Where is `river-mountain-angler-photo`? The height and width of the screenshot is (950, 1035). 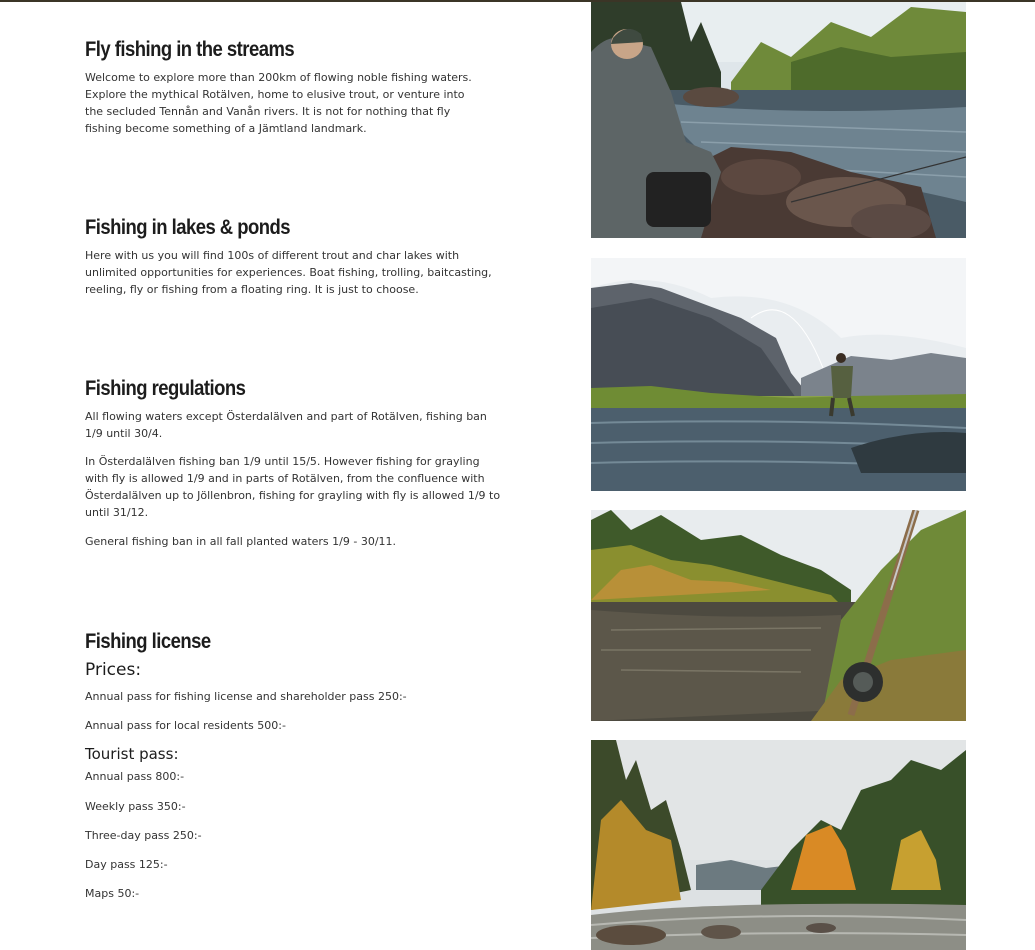 river-mountain-angler-photo is located at coordinates (778, 374).